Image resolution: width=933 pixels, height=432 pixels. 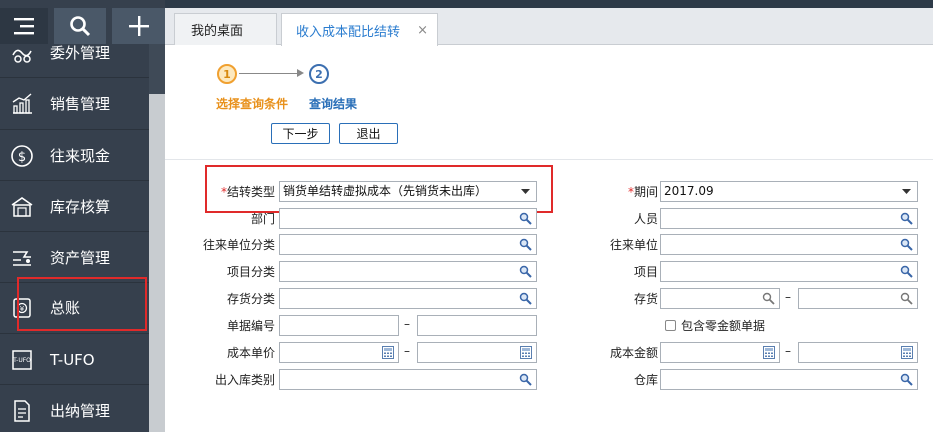 What do you see at coordinates (250, 326) in the screenshot?
I see `doc-number-label: 单据编号` at bounding box center [250, 326].